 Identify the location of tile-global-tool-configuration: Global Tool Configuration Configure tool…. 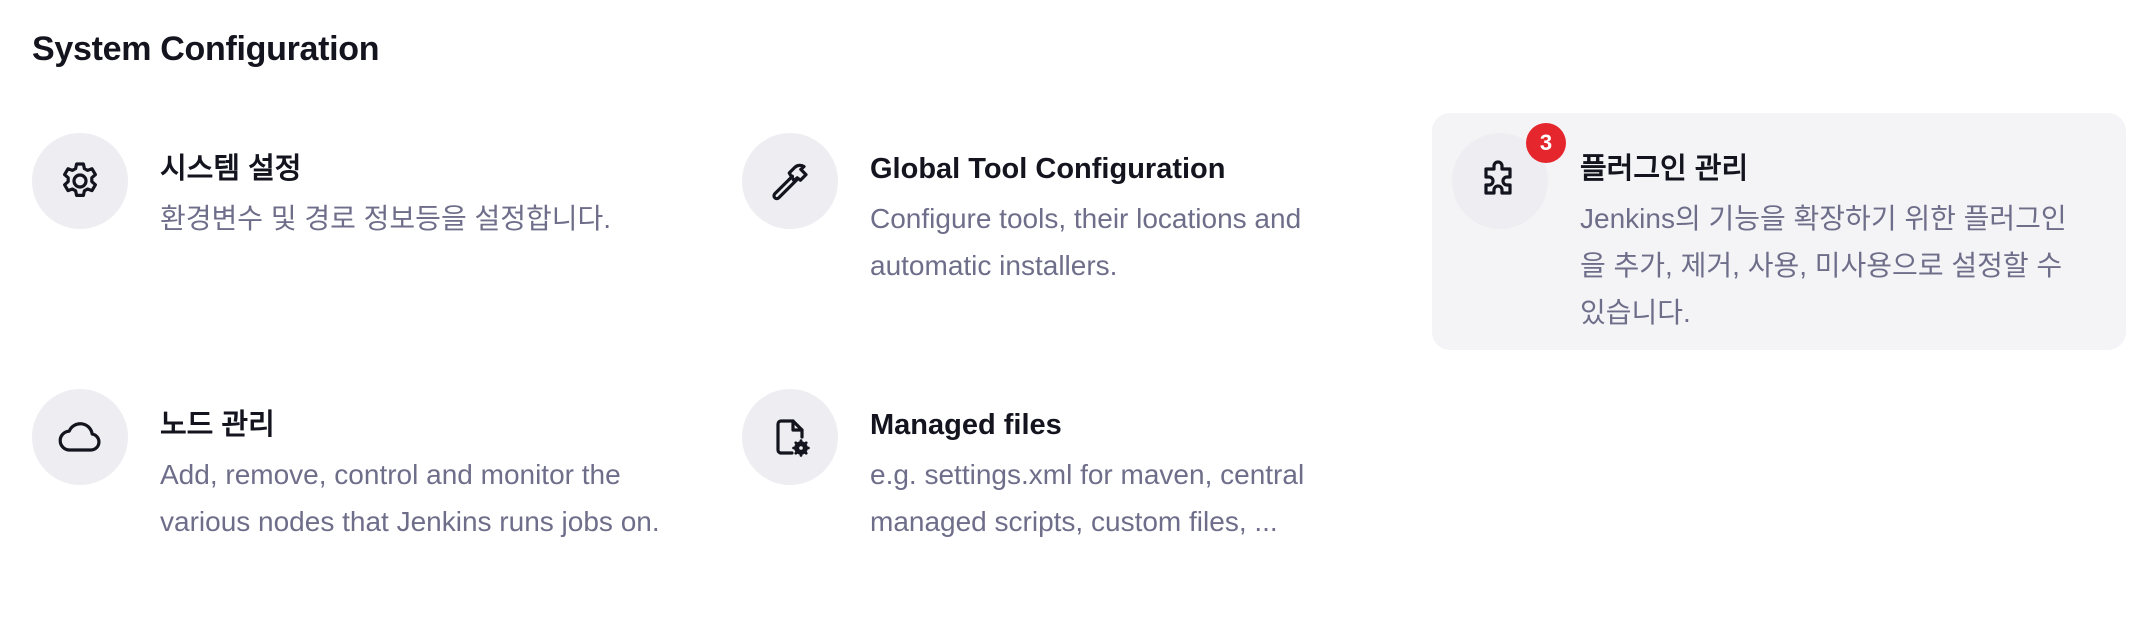
(1062, 211).